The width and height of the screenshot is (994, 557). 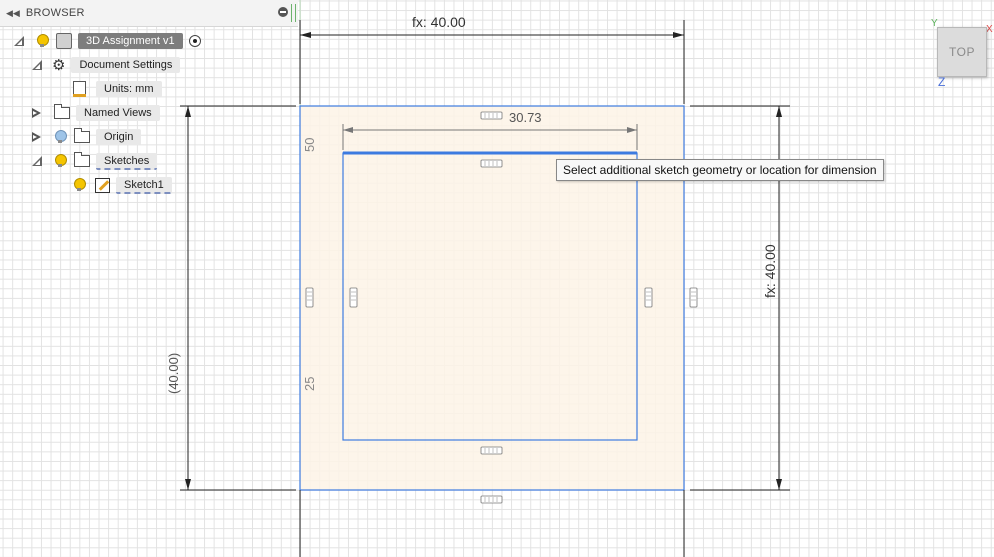 What do you see at coordinates (173, 373) in the screenshot?
I see `dimension-left-label: (40.00)` at bounding box center [173, 373].